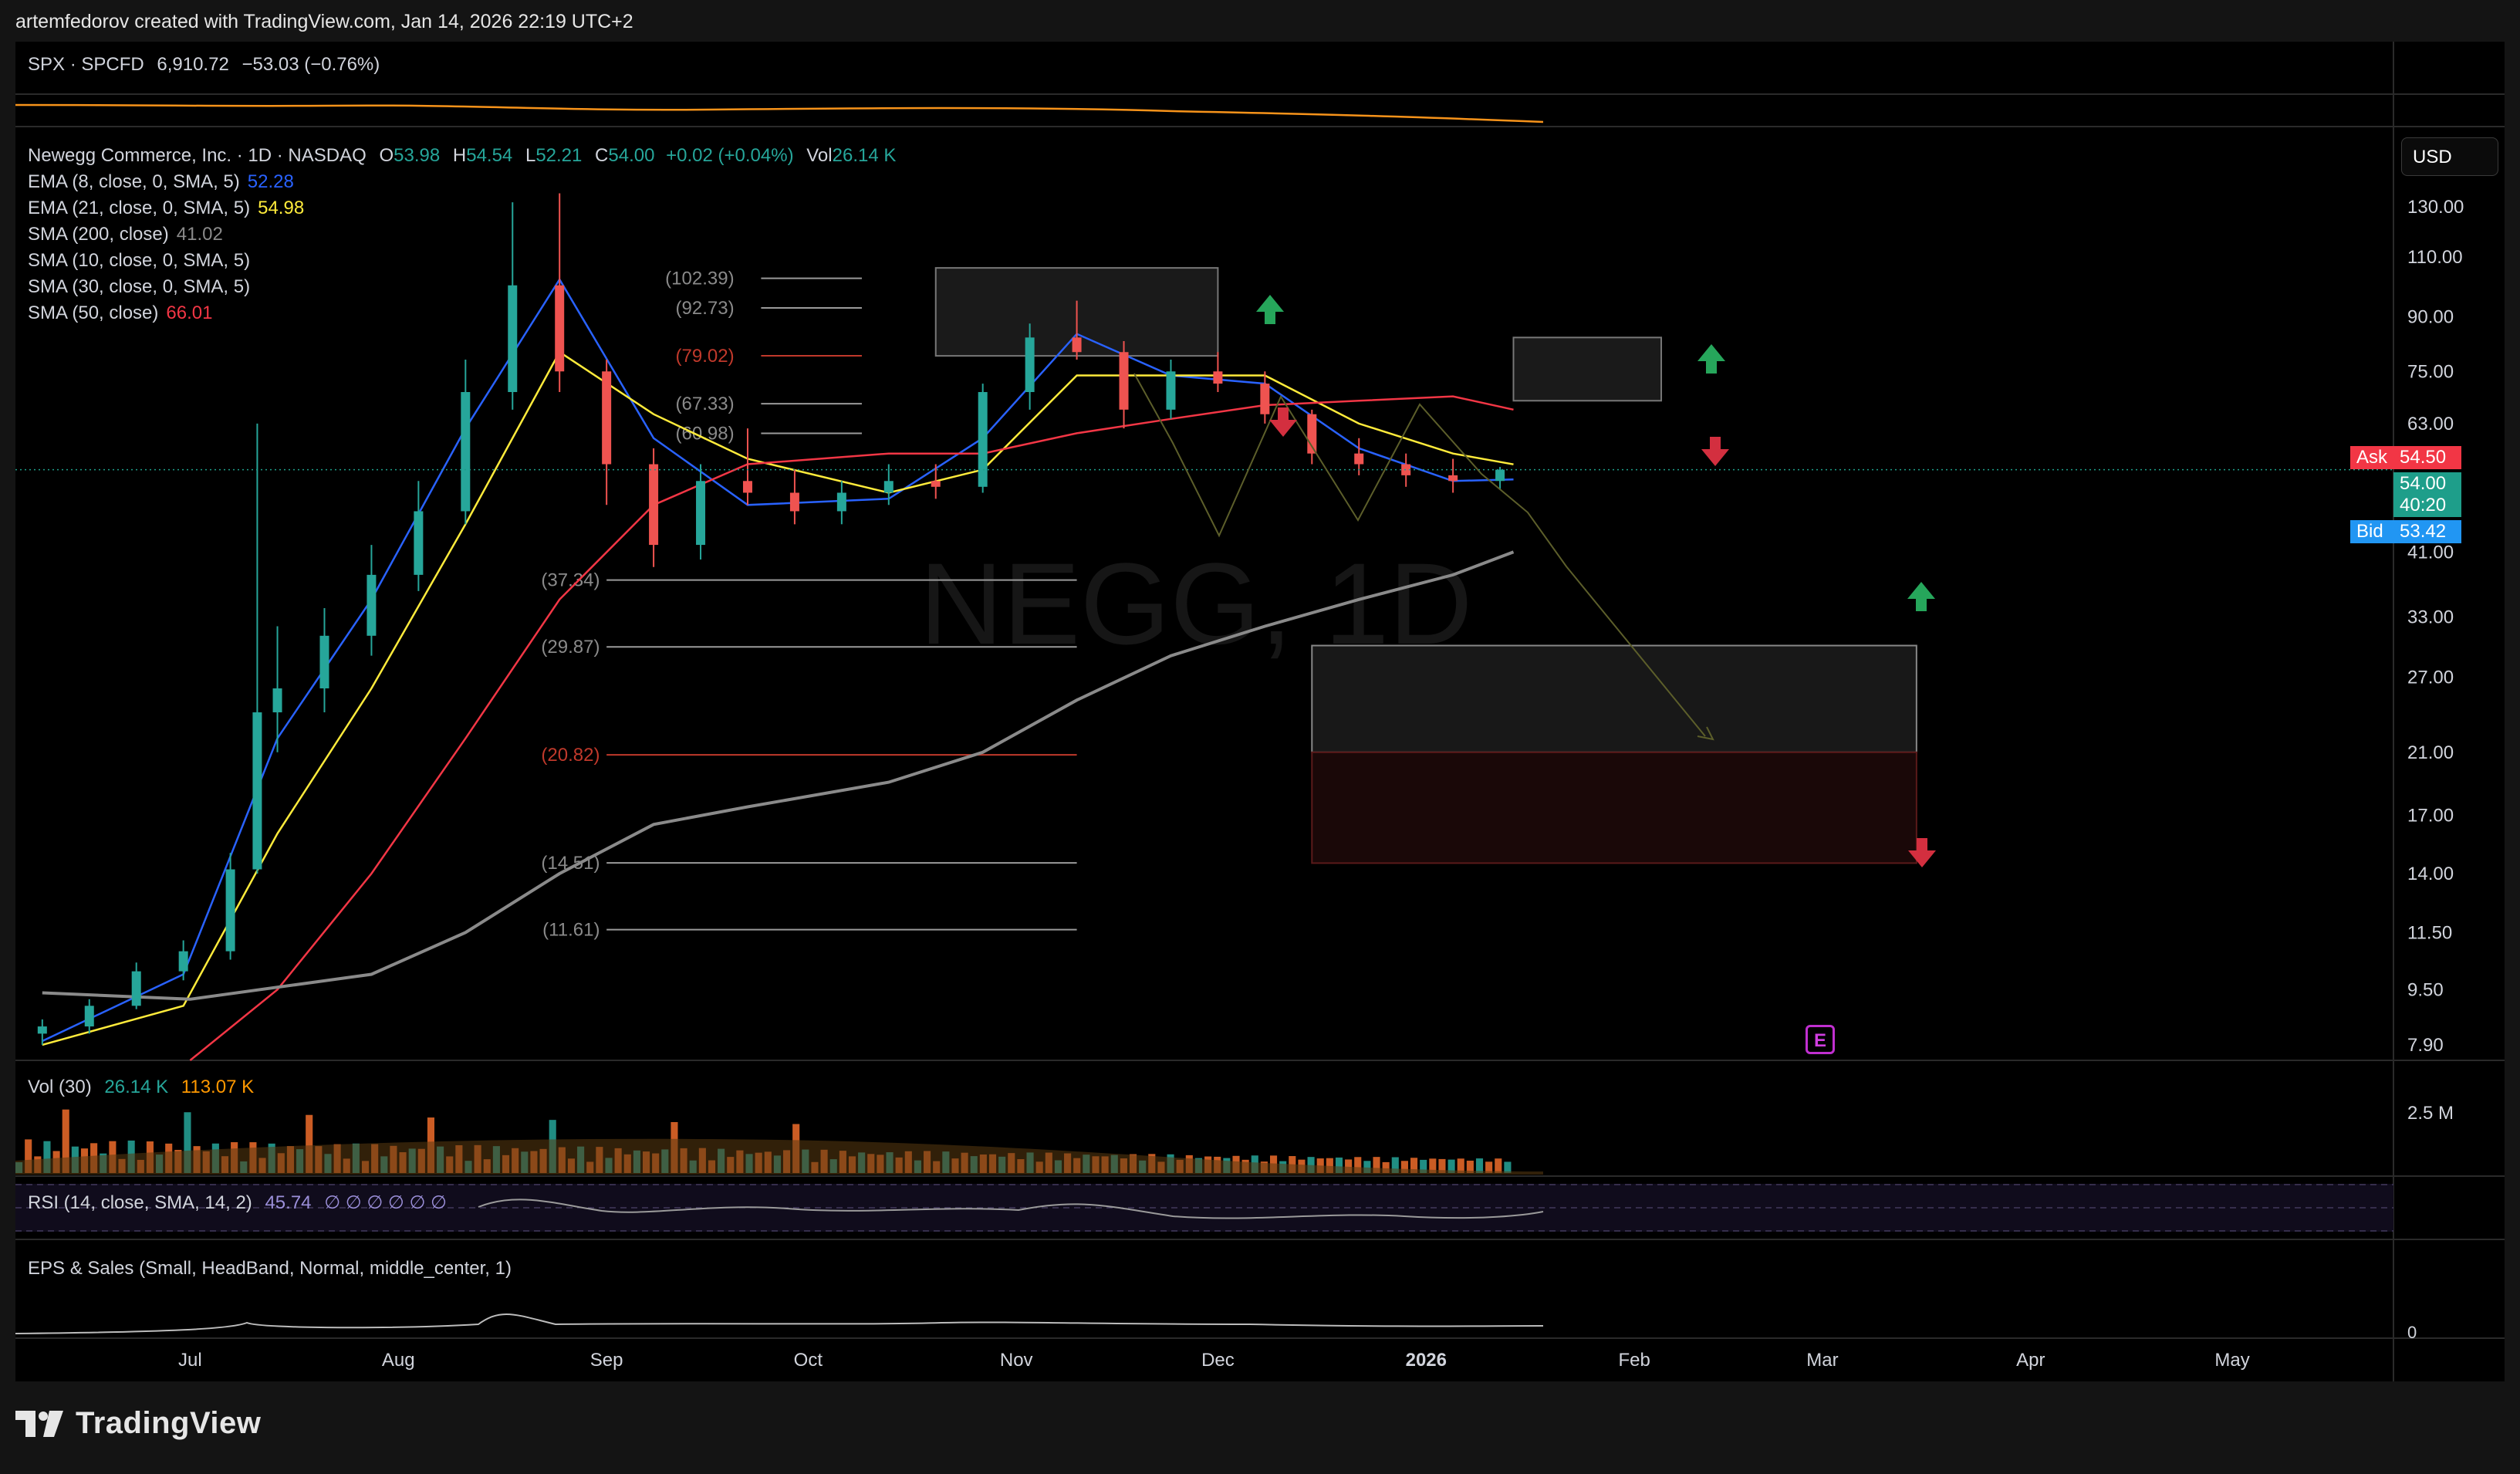 This screenshot has width=2520, height=1474. What do you see at coordinates (2430, 816) in the screenshot?
I see `price-tick-label: 17.00` at bounding box center [2430, 816].